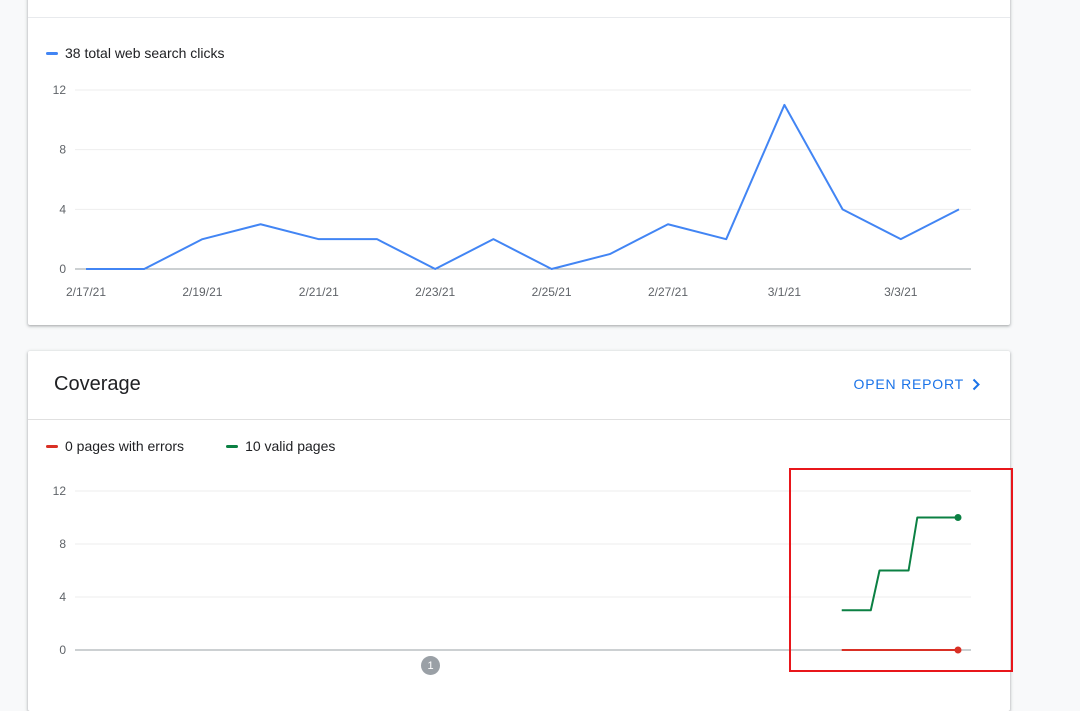 The width and height of the screenshot is (1080, 711). Describe the element at coordinates (958, 650) in the screenshot. I see `end-point-errors` at that location.